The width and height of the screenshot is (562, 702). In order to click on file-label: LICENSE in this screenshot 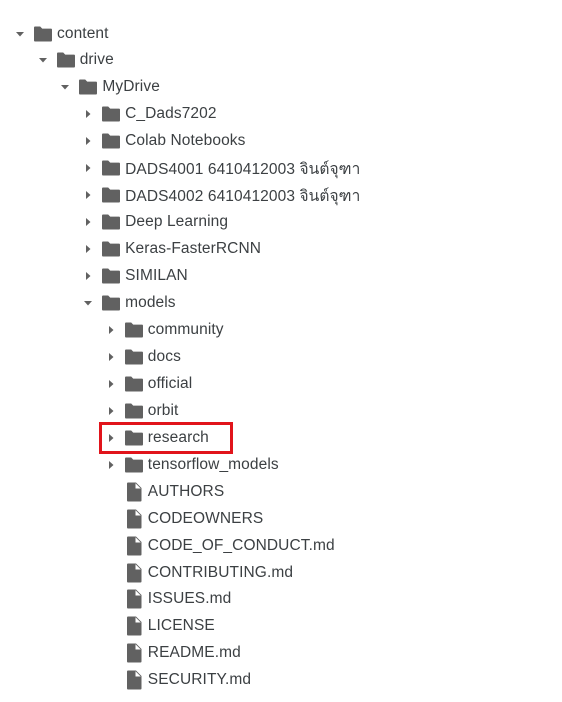, I will do `click(181, 626)`.